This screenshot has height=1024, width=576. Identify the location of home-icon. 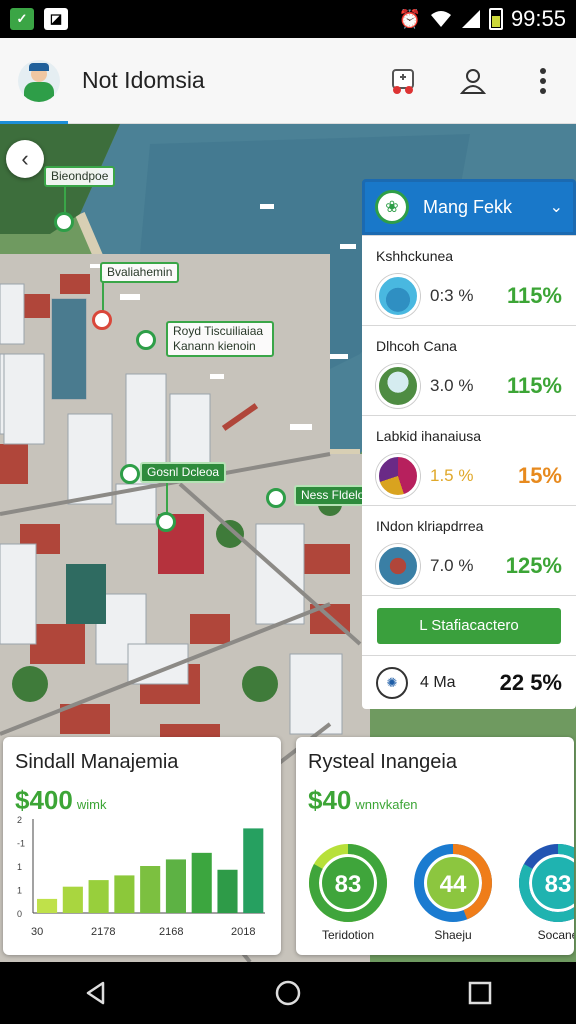
(288, 993).